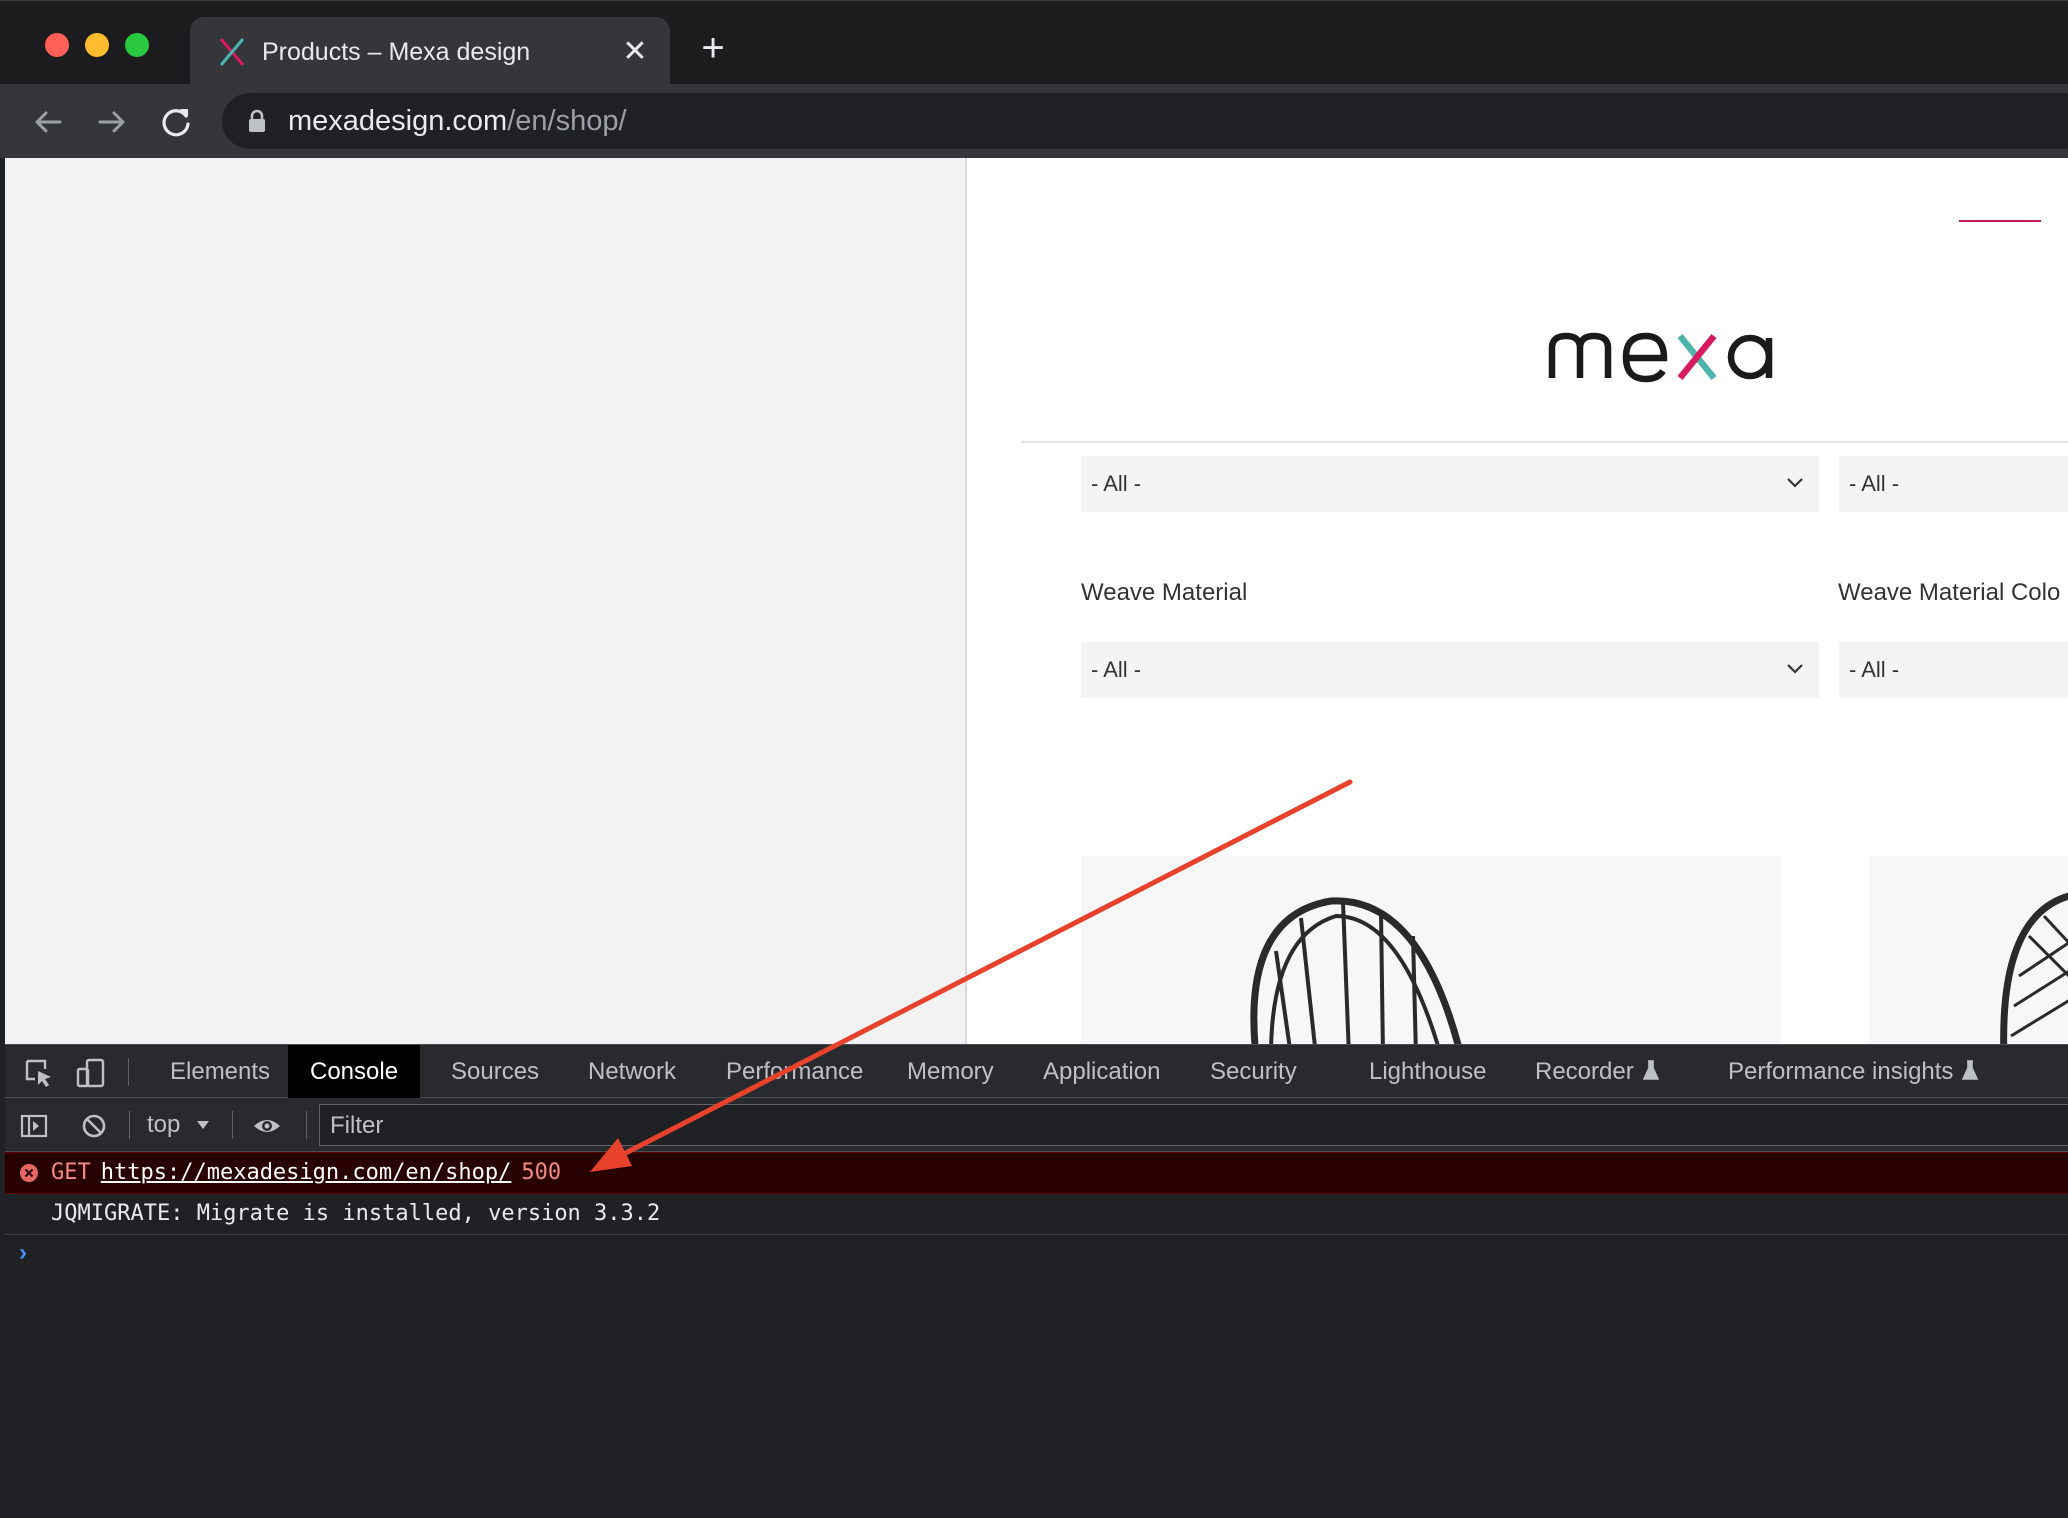 This screenshot has height=1518, width=2068. What do you see at coordinates (57, 45) in the screenshot?
I see `close-window-button` at bounding box center [57, 45].